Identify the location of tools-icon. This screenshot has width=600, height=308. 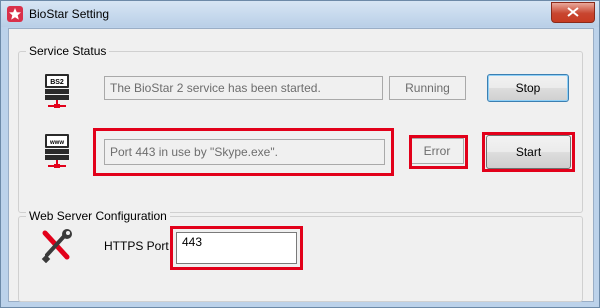
(56, 246).